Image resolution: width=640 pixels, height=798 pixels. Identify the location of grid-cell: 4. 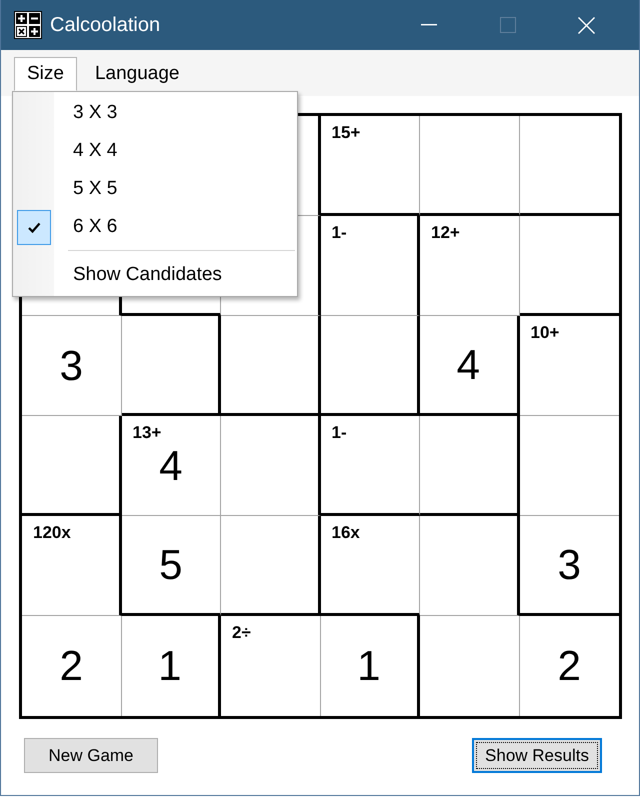
(470, 366).